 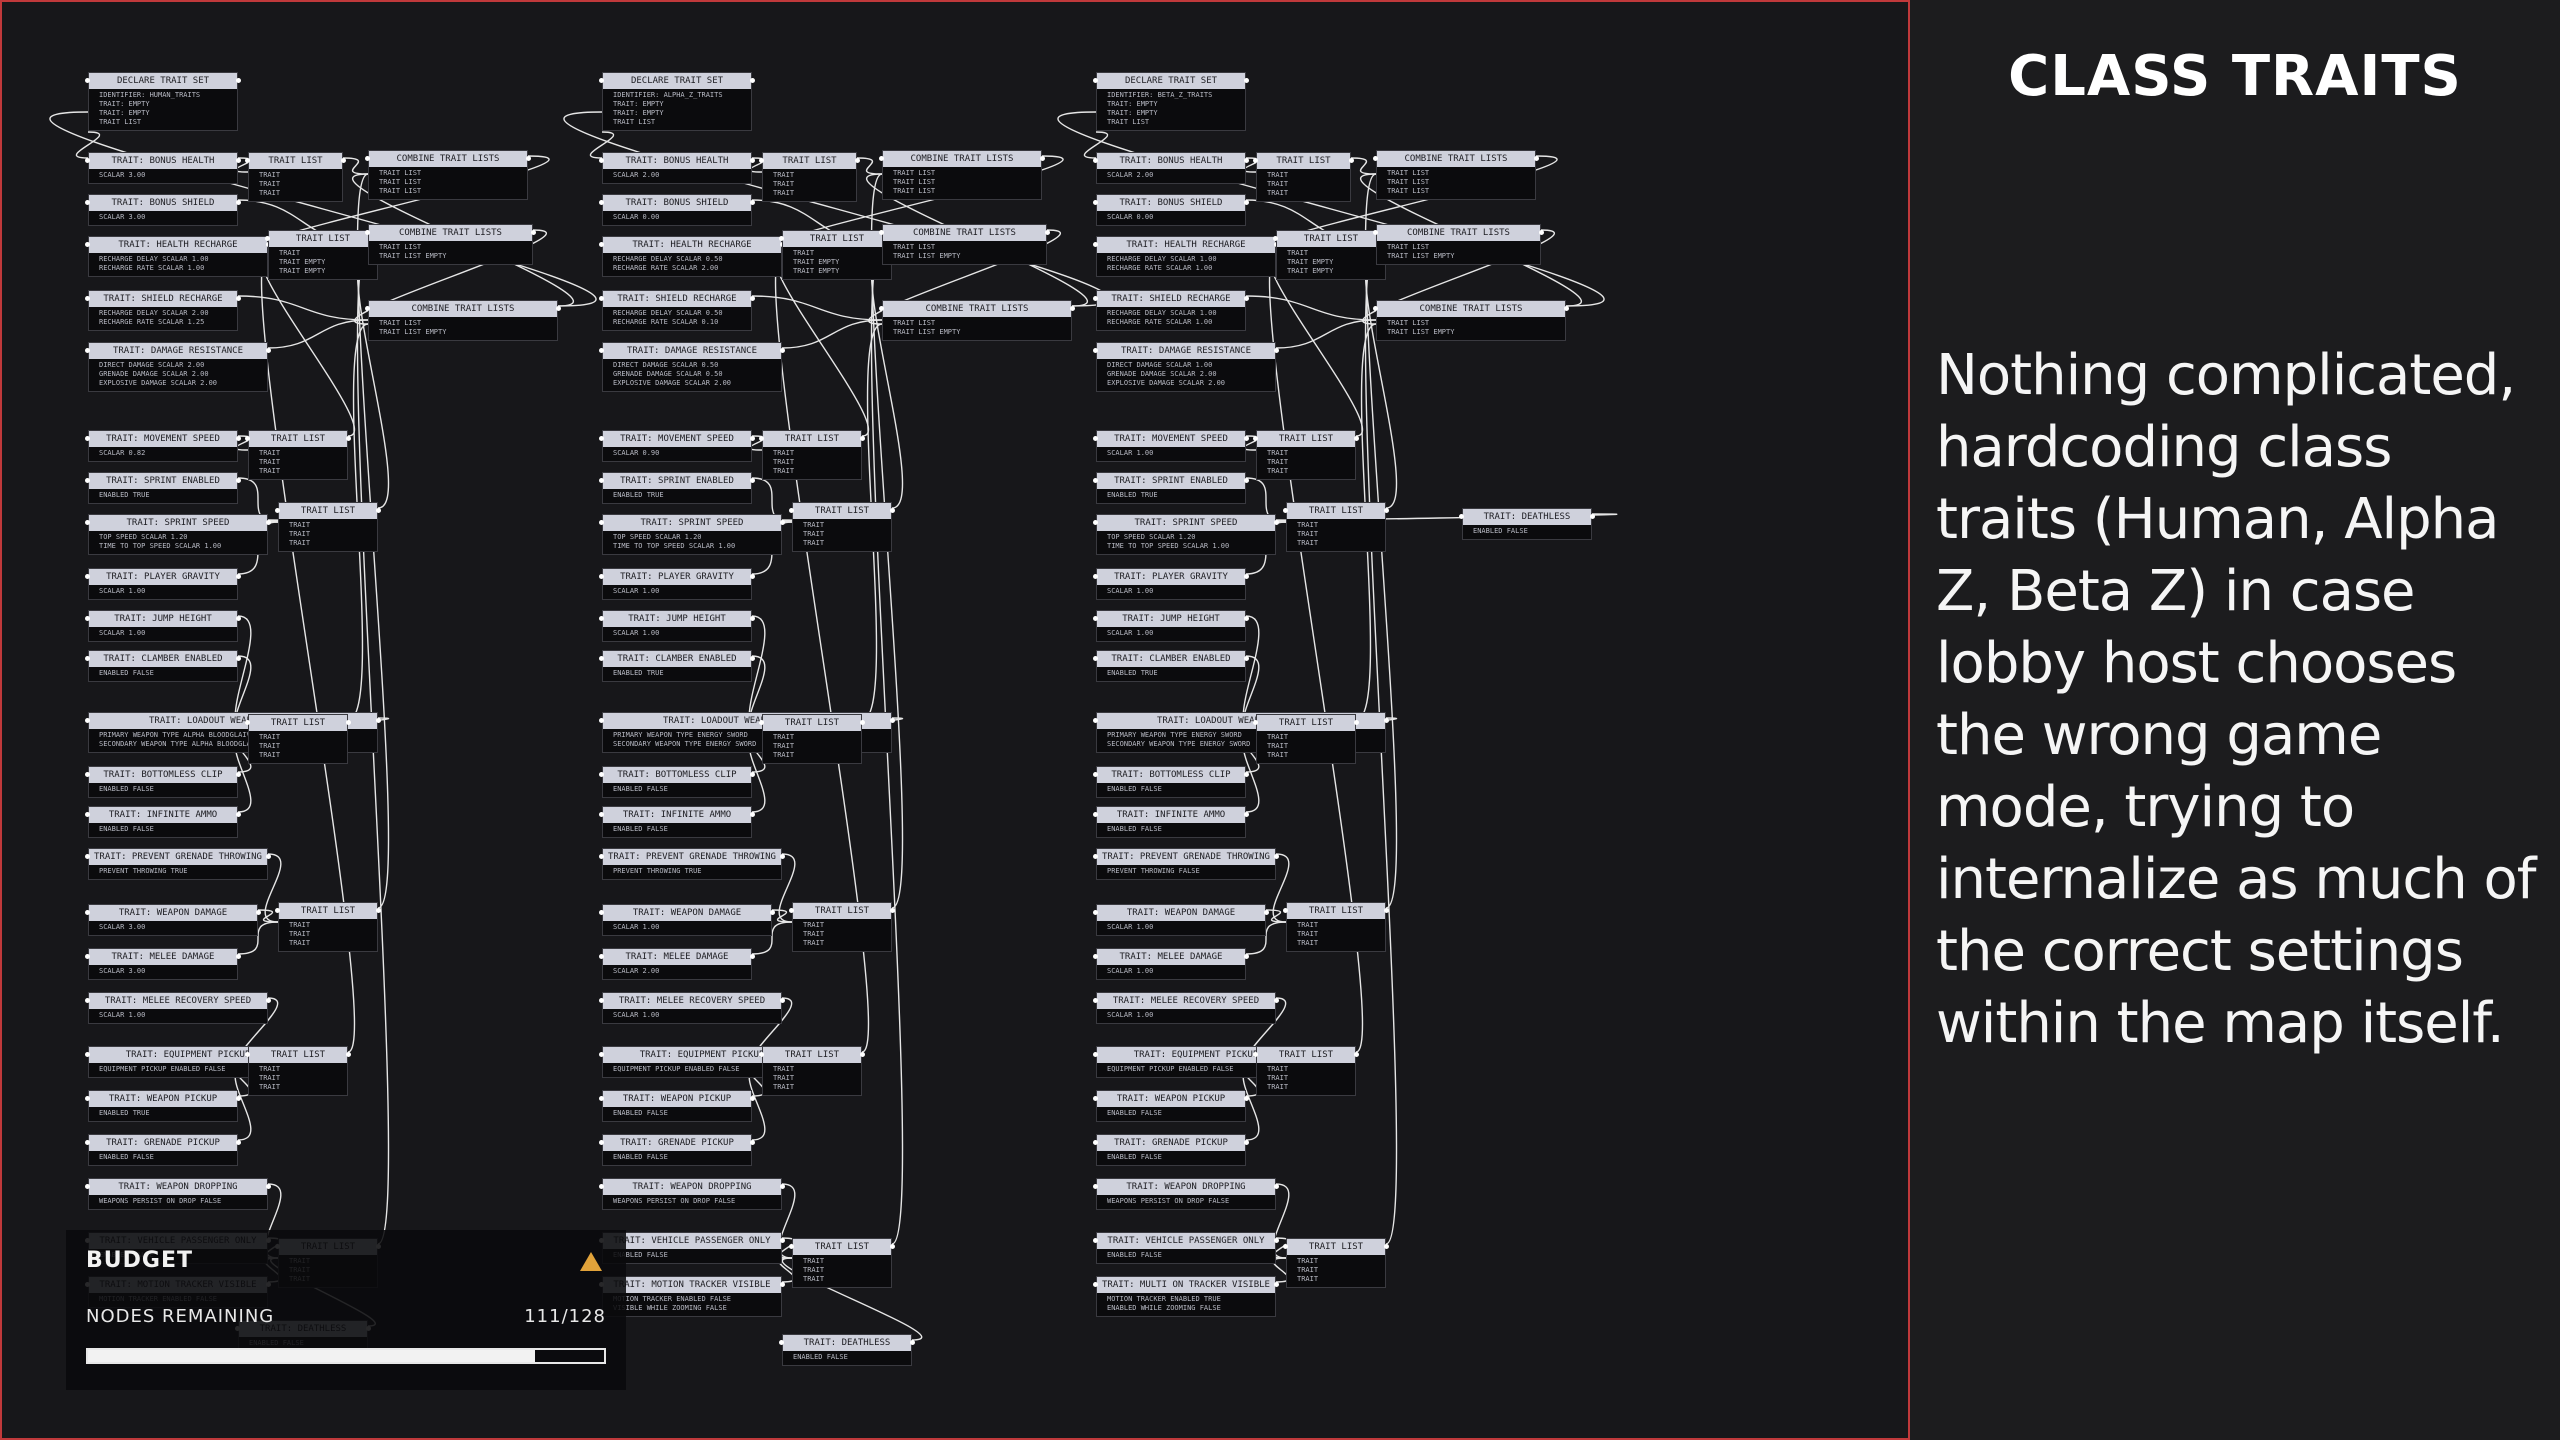 What do you see at coordinates (677, 782) in the screenshot?
I see `trait-node: TRAIT: BOTTOMLESS CLIP ENABLED FALSE` at bounding box center [677, 782].